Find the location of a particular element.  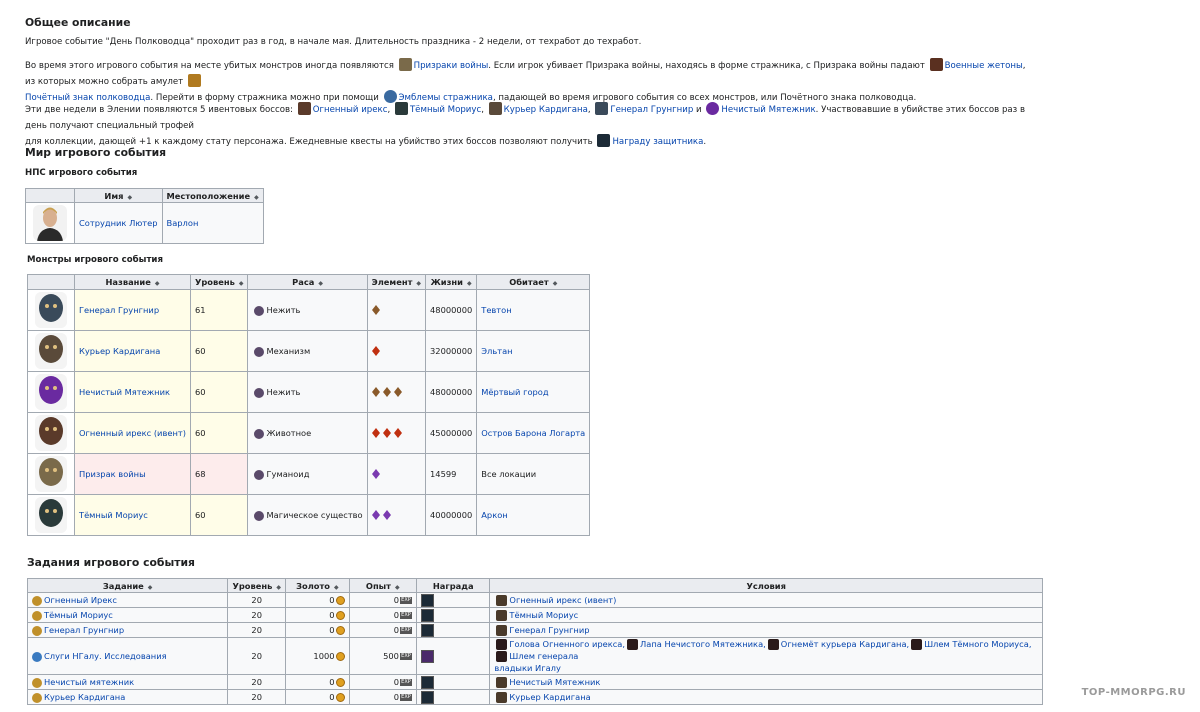

npc-location: Варлон is located at coordinates (183, 223).